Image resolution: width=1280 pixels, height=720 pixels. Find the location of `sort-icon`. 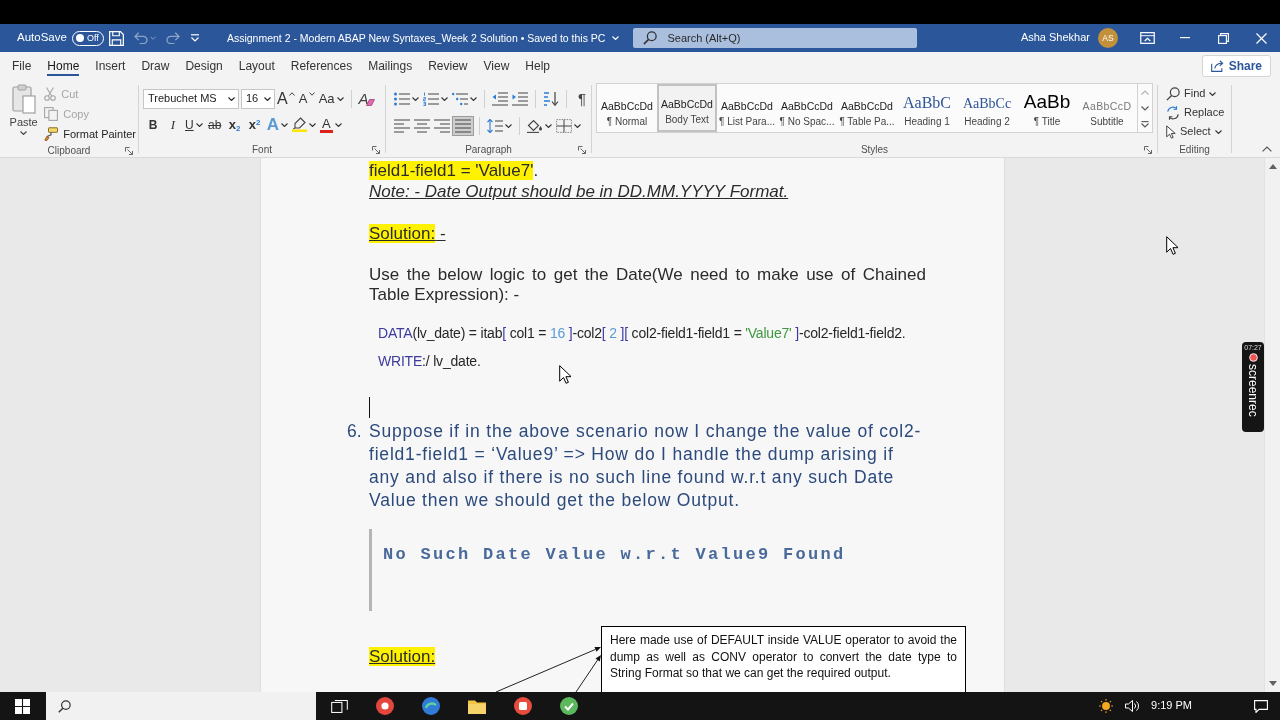

sort-icon is located at coordinates (551, 98).